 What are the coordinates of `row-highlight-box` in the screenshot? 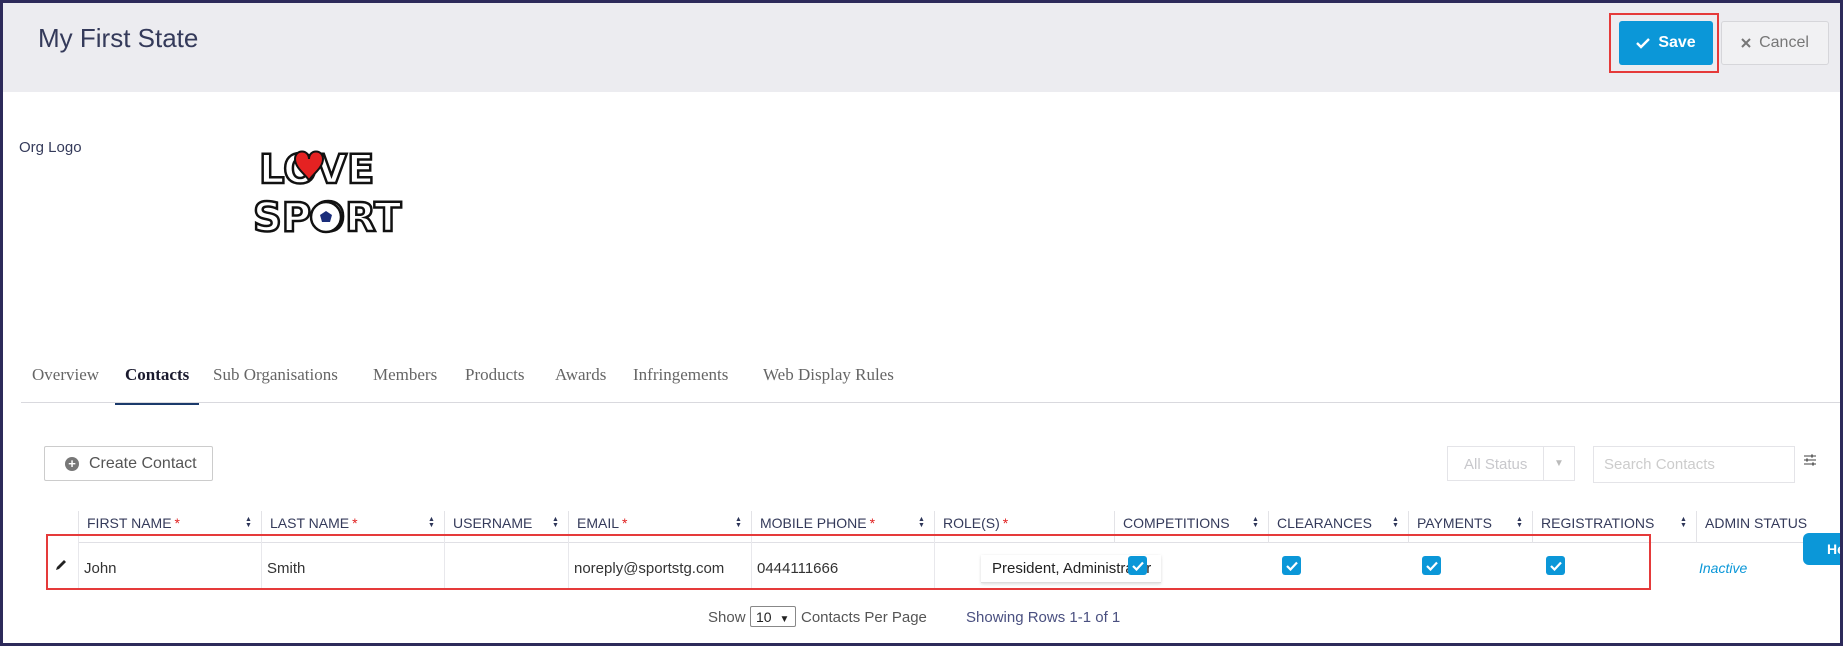 It's located at (848, 562).